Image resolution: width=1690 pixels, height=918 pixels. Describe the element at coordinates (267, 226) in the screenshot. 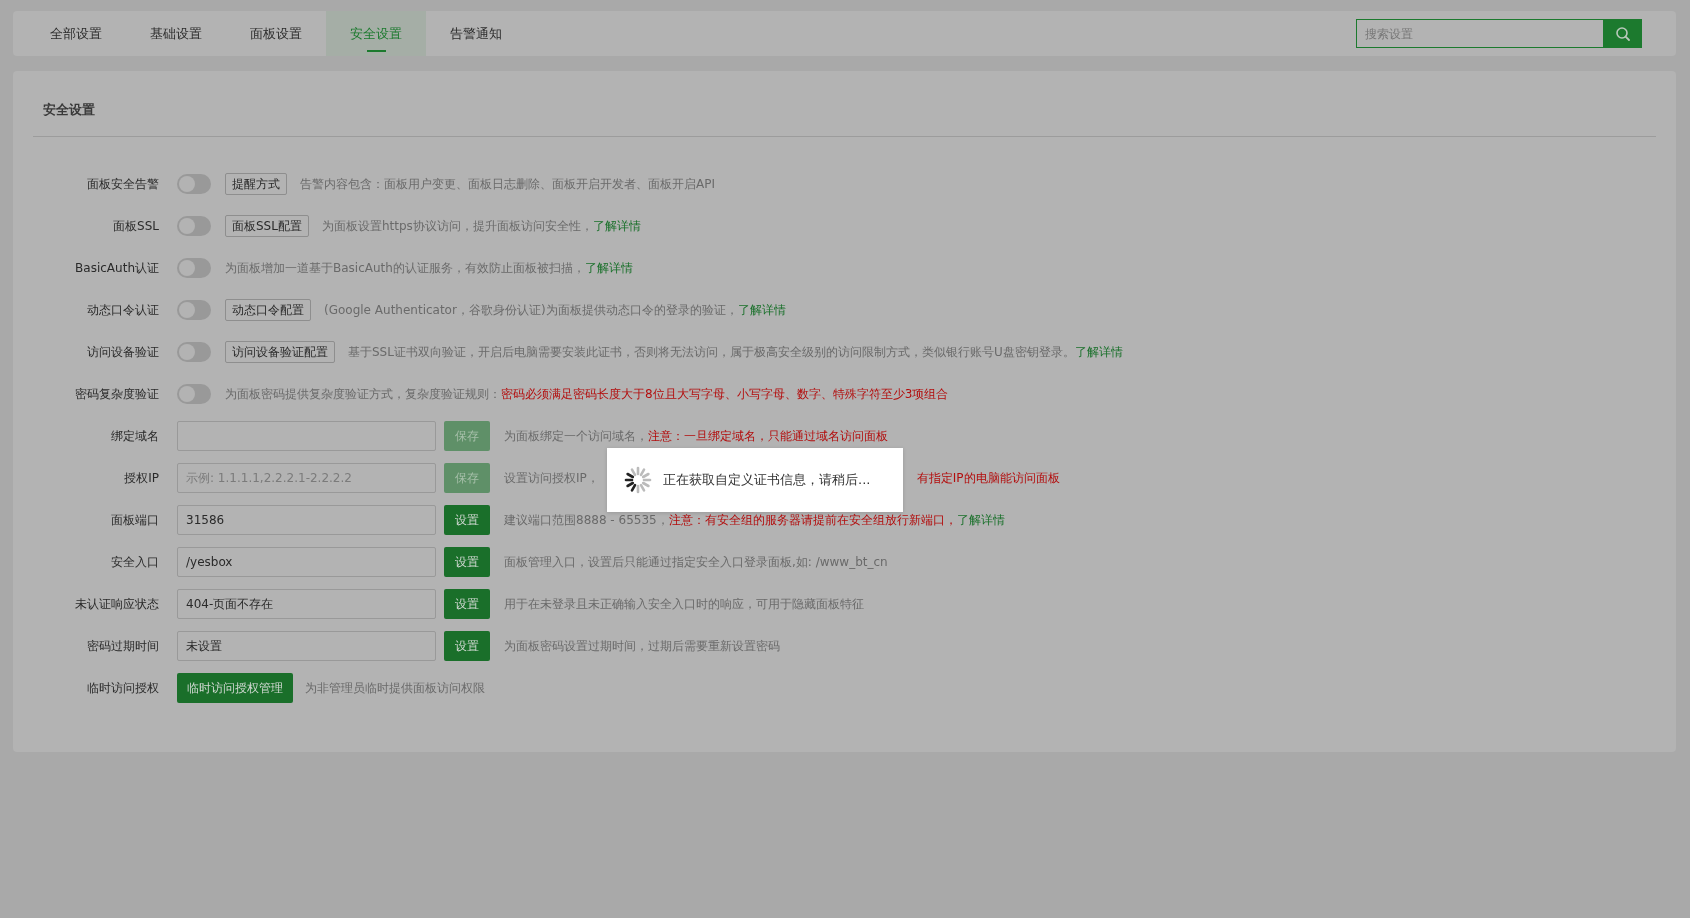

I see `config-button: 面板SSL配置` at that location.